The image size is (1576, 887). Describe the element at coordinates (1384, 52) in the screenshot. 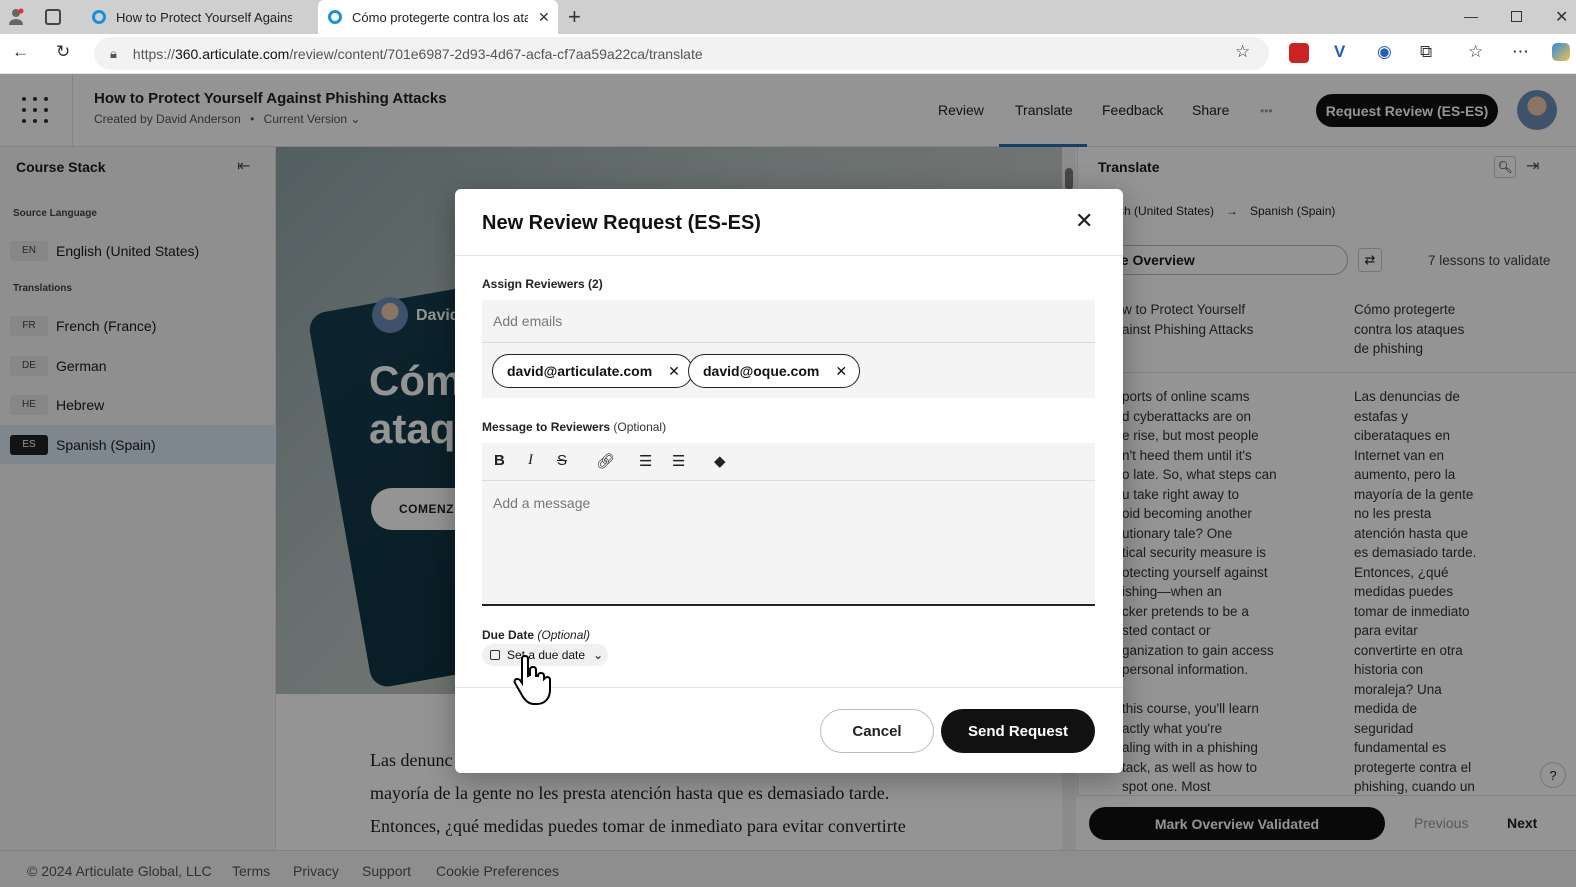

I see `extension-shield-icon: ◉` at that location.